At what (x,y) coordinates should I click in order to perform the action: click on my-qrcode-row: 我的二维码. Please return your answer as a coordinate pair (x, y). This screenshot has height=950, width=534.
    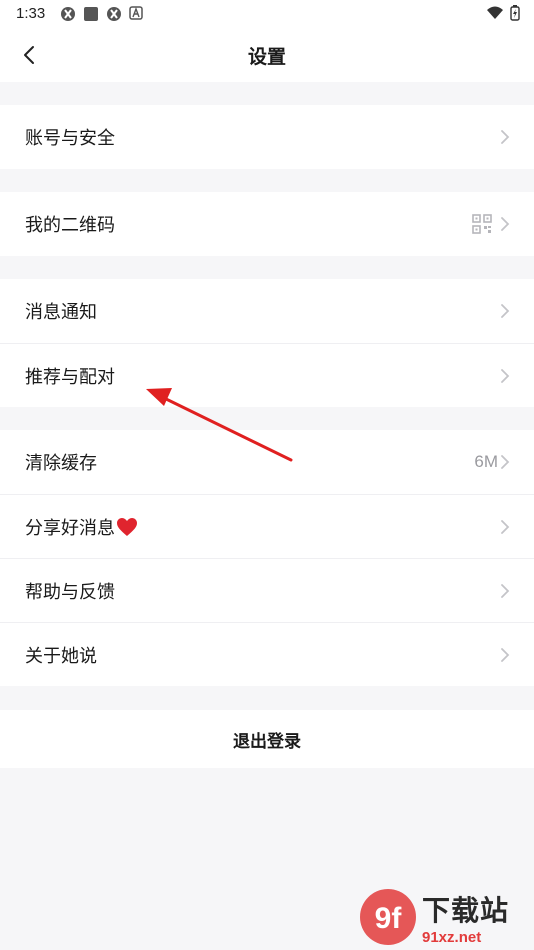
    Looking at the image, I should click on (267, 224).